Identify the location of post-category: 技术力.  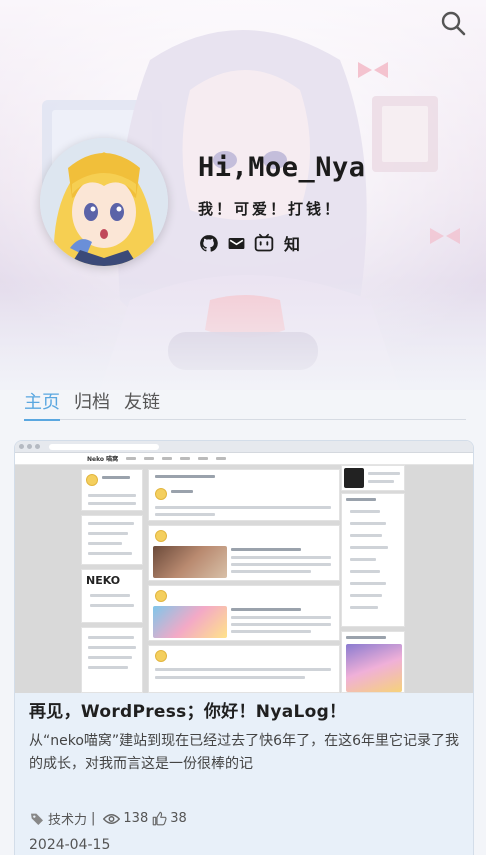
(58, 818).